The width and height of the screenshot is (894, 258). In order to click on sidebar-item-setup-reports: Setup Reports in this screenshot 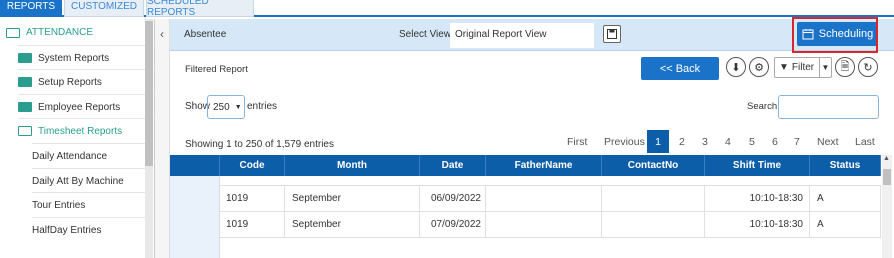, I will do `click(90, 81)`.